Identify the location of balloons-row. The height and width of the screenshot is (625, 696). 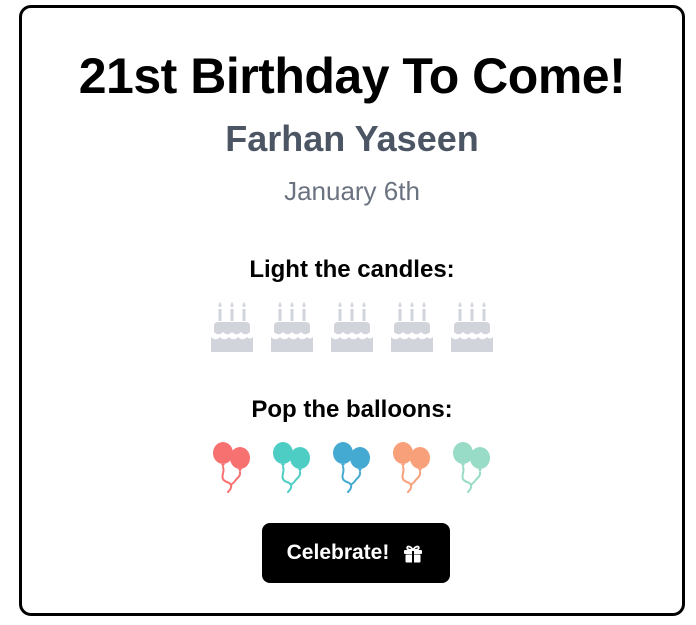
(352, 467).